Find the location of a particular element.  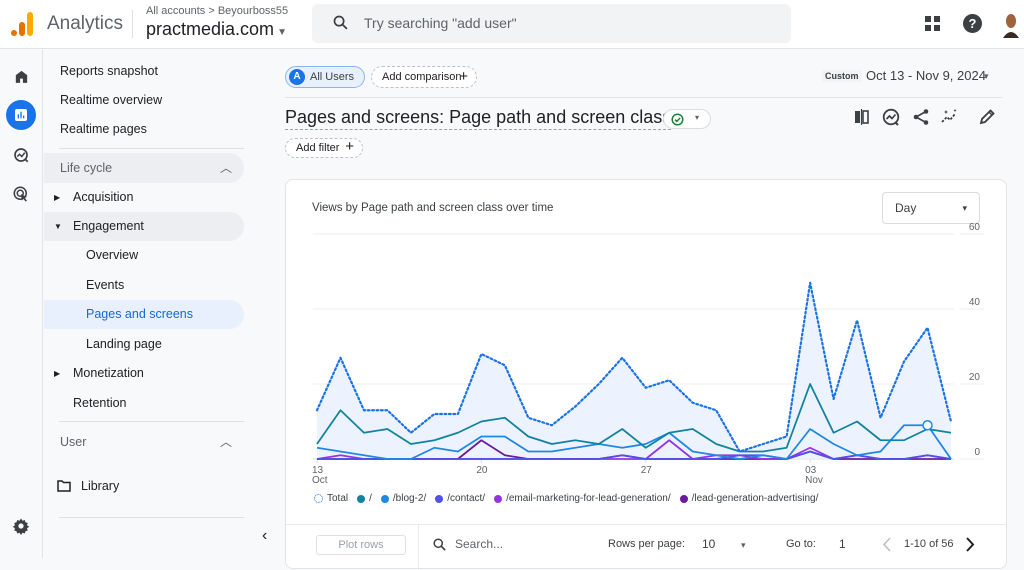

legend-item: /blog-2/ is located at coordinates (403, 498).